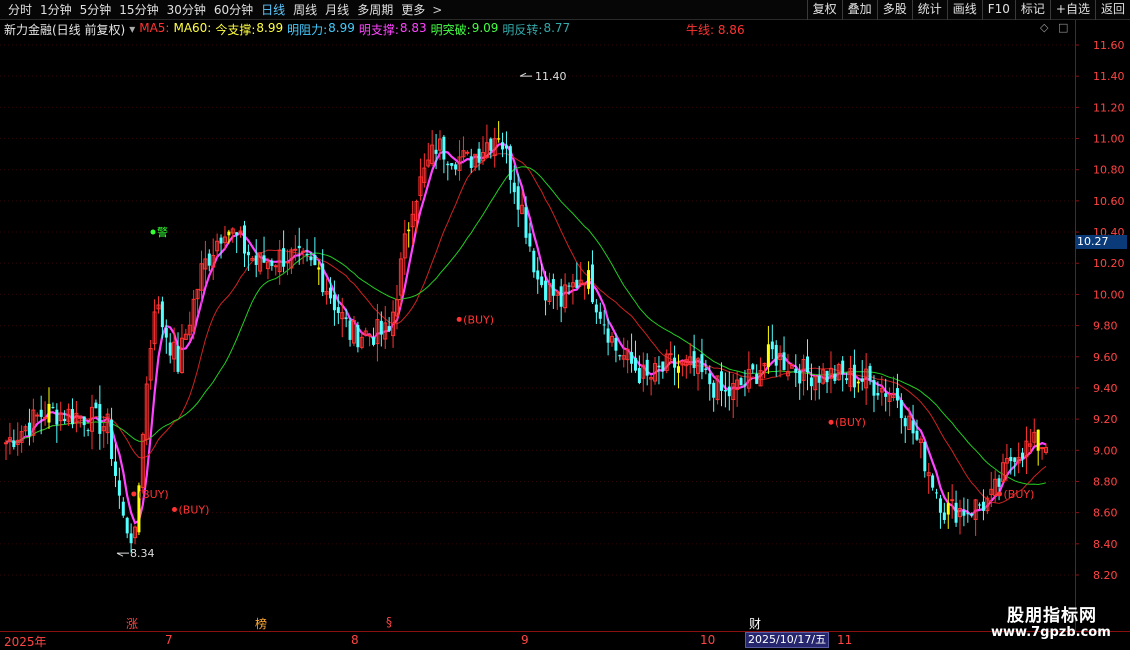  I want to click on tick-label-12: 9.20, so click(1105, 419).